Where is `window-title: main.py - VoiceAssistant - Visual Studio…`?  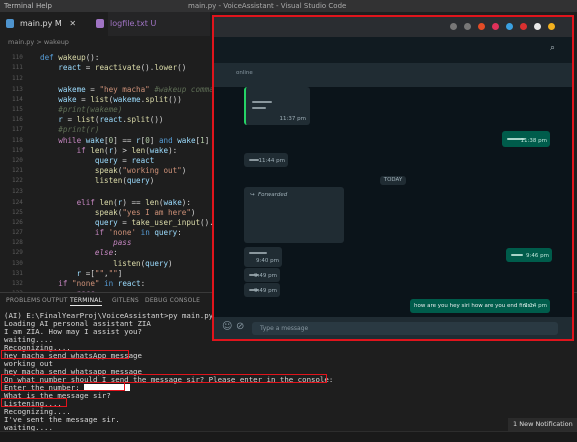 window-title: main.py - VoiceAssistant - Visual Studio… is located at coordinates (267, 6).